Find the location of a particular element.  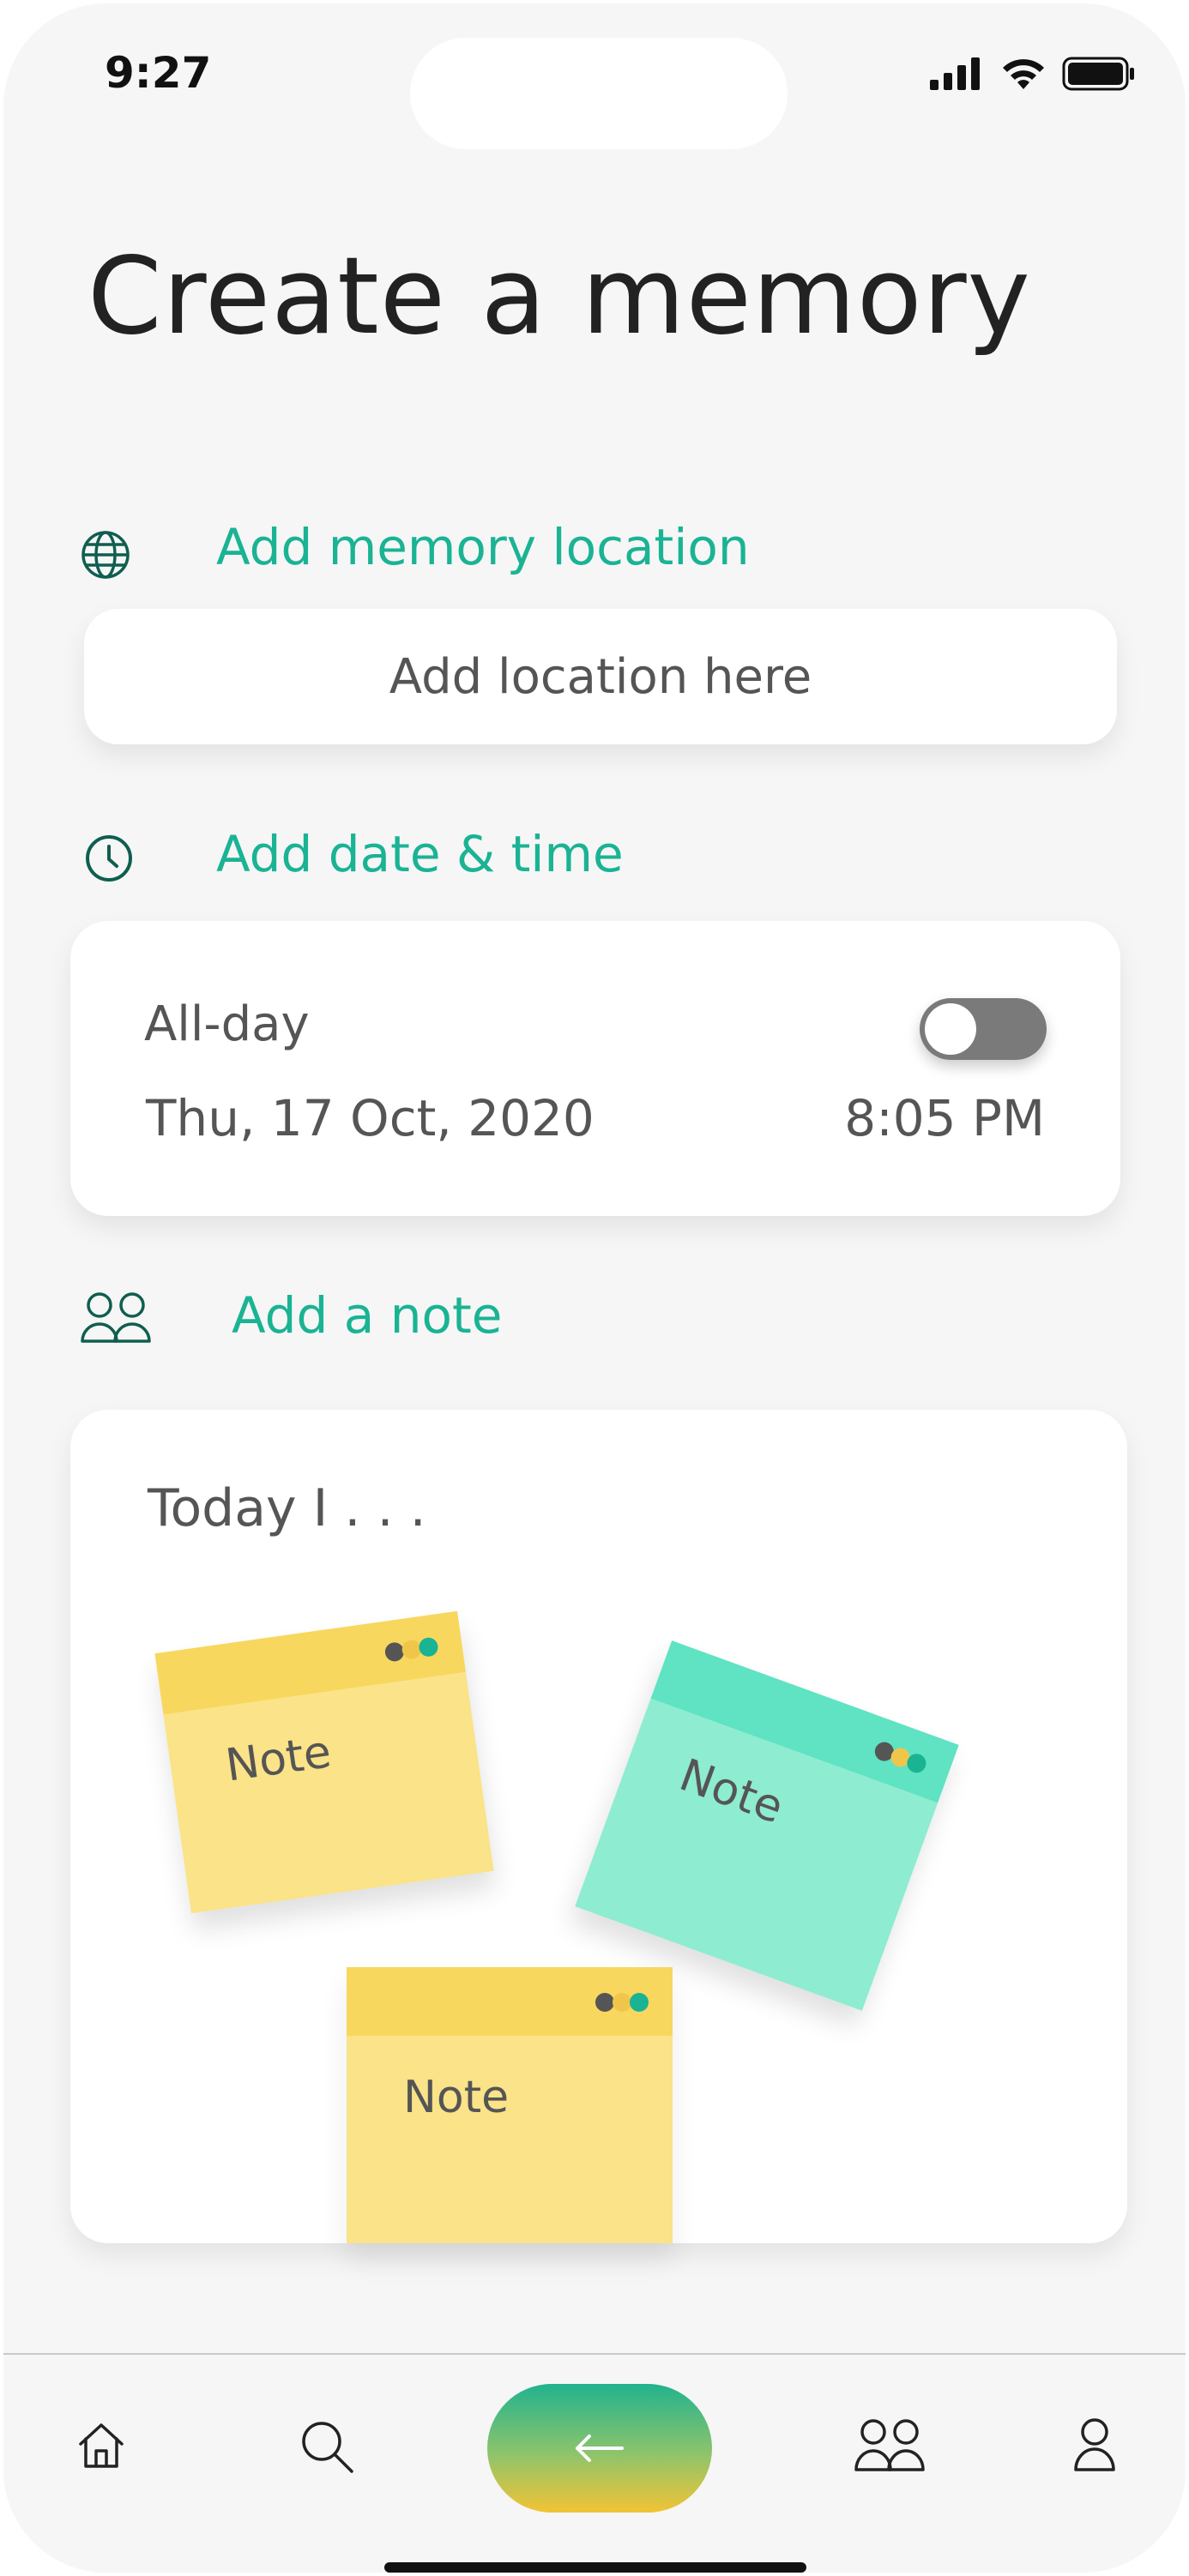

time-value: 8:05 PM is located at coordinates (944, 1118).